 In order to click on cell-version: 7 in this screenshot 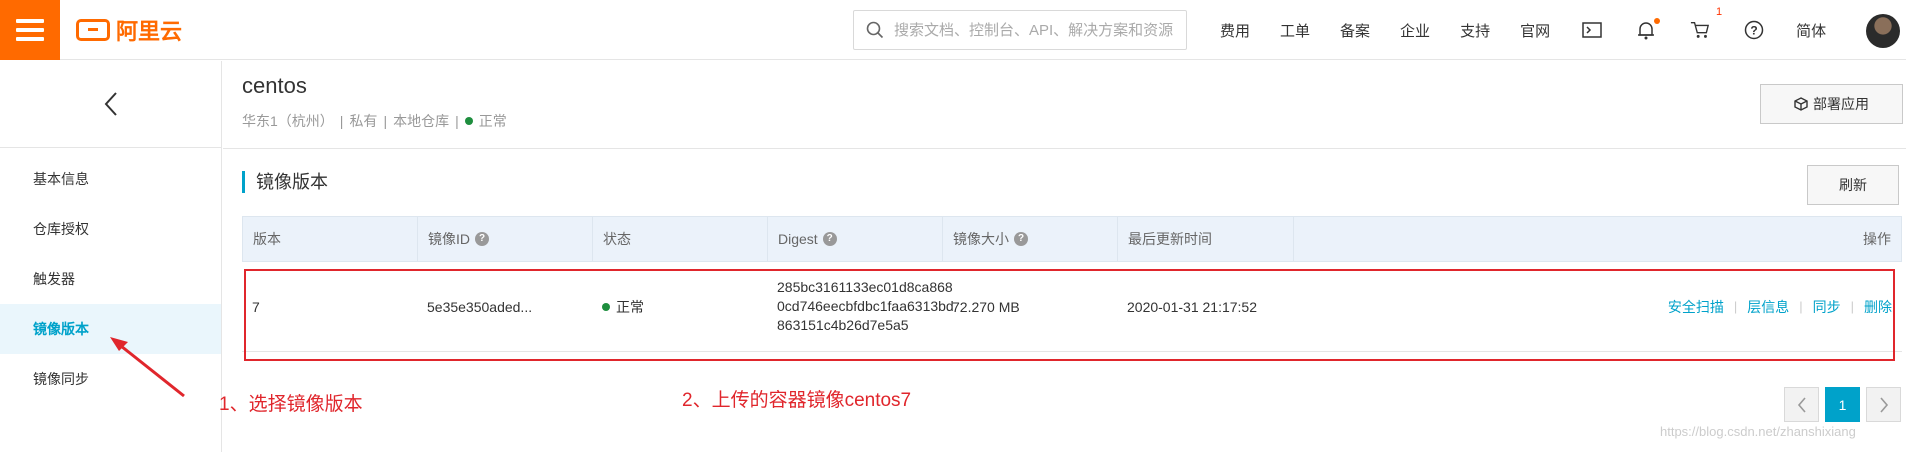, I will do `click(256, 306)`.